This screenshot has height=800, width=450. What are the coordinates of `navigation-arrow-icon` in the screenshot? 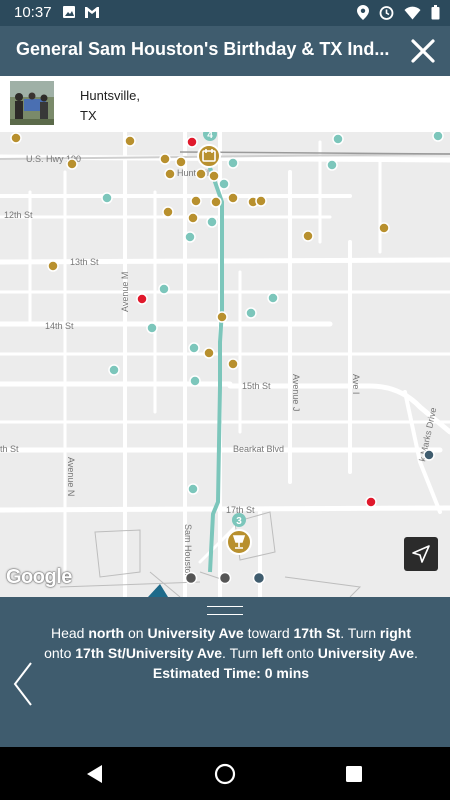 It's located at (421, 554).